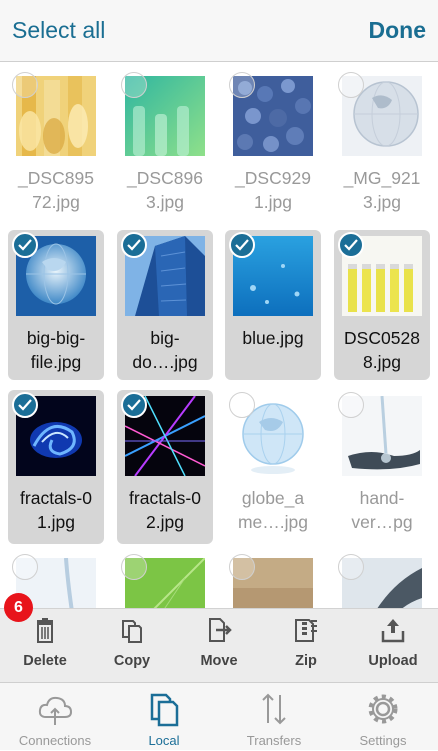 This screenshot has width=438, height=751. Describe the element at coordinates (165, 145) in the screenshot. I see `file-item: _DSC896 3.jpg` at that location.